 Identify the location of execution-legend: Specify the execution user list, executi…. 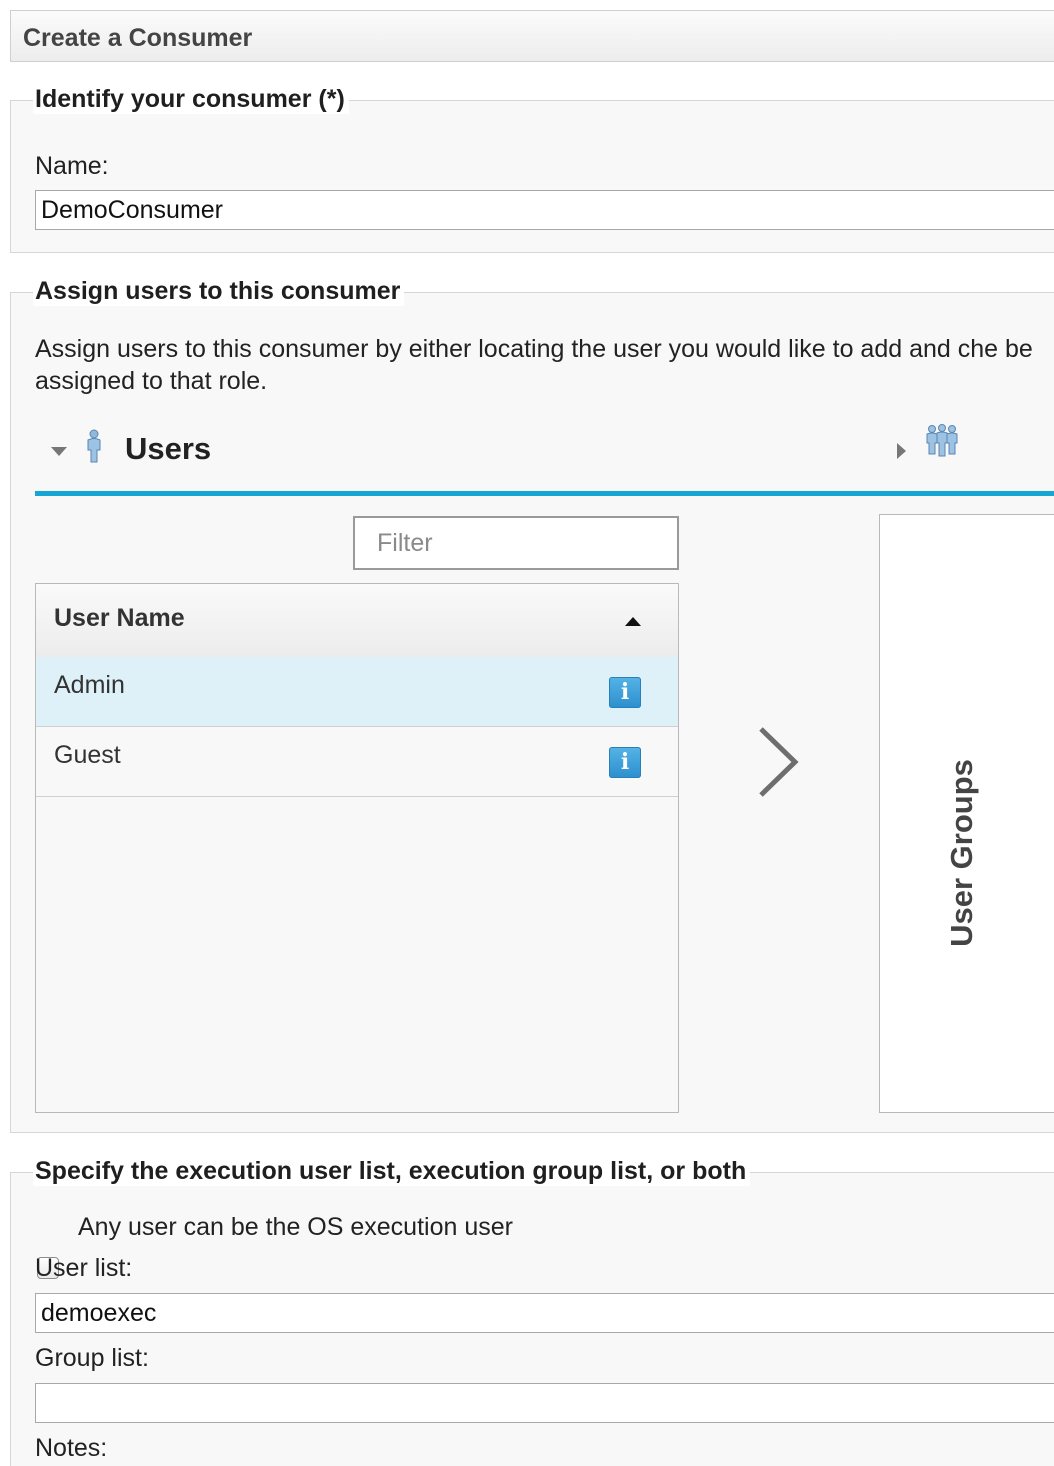
(392, 1171).